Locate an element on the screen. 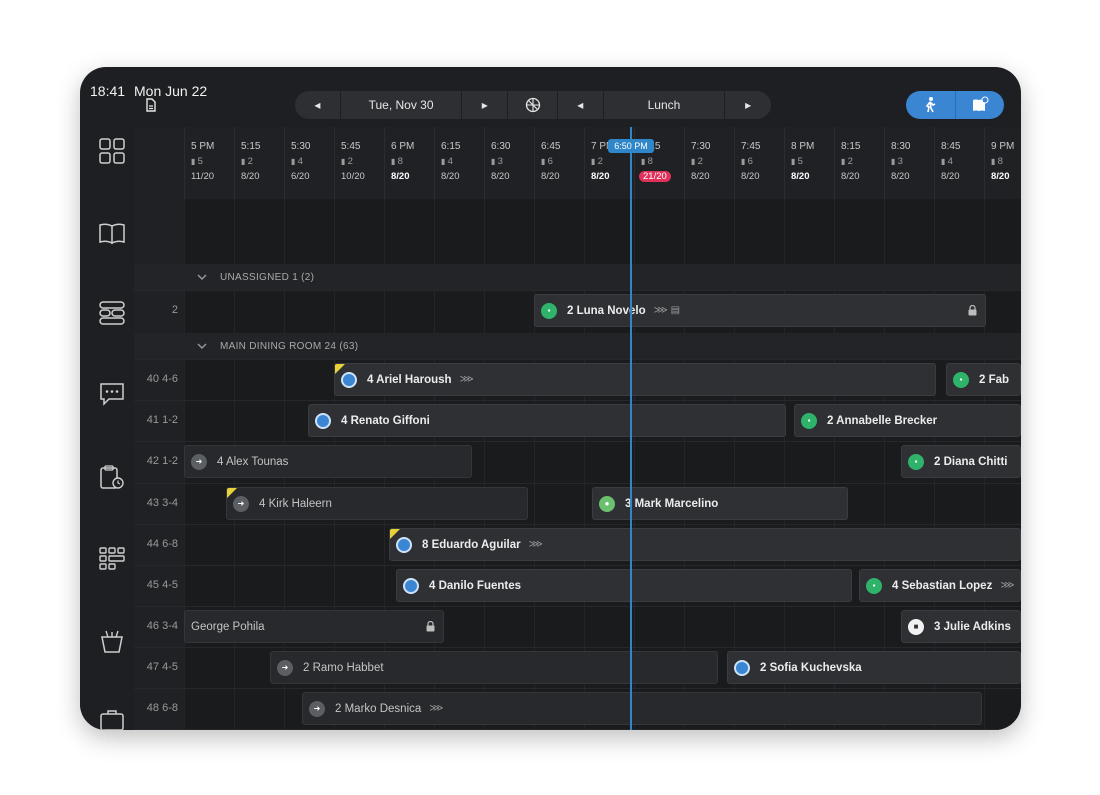  time-slot: 6:15 ▮ 4 8/20 is located at coordinates (459, 163).